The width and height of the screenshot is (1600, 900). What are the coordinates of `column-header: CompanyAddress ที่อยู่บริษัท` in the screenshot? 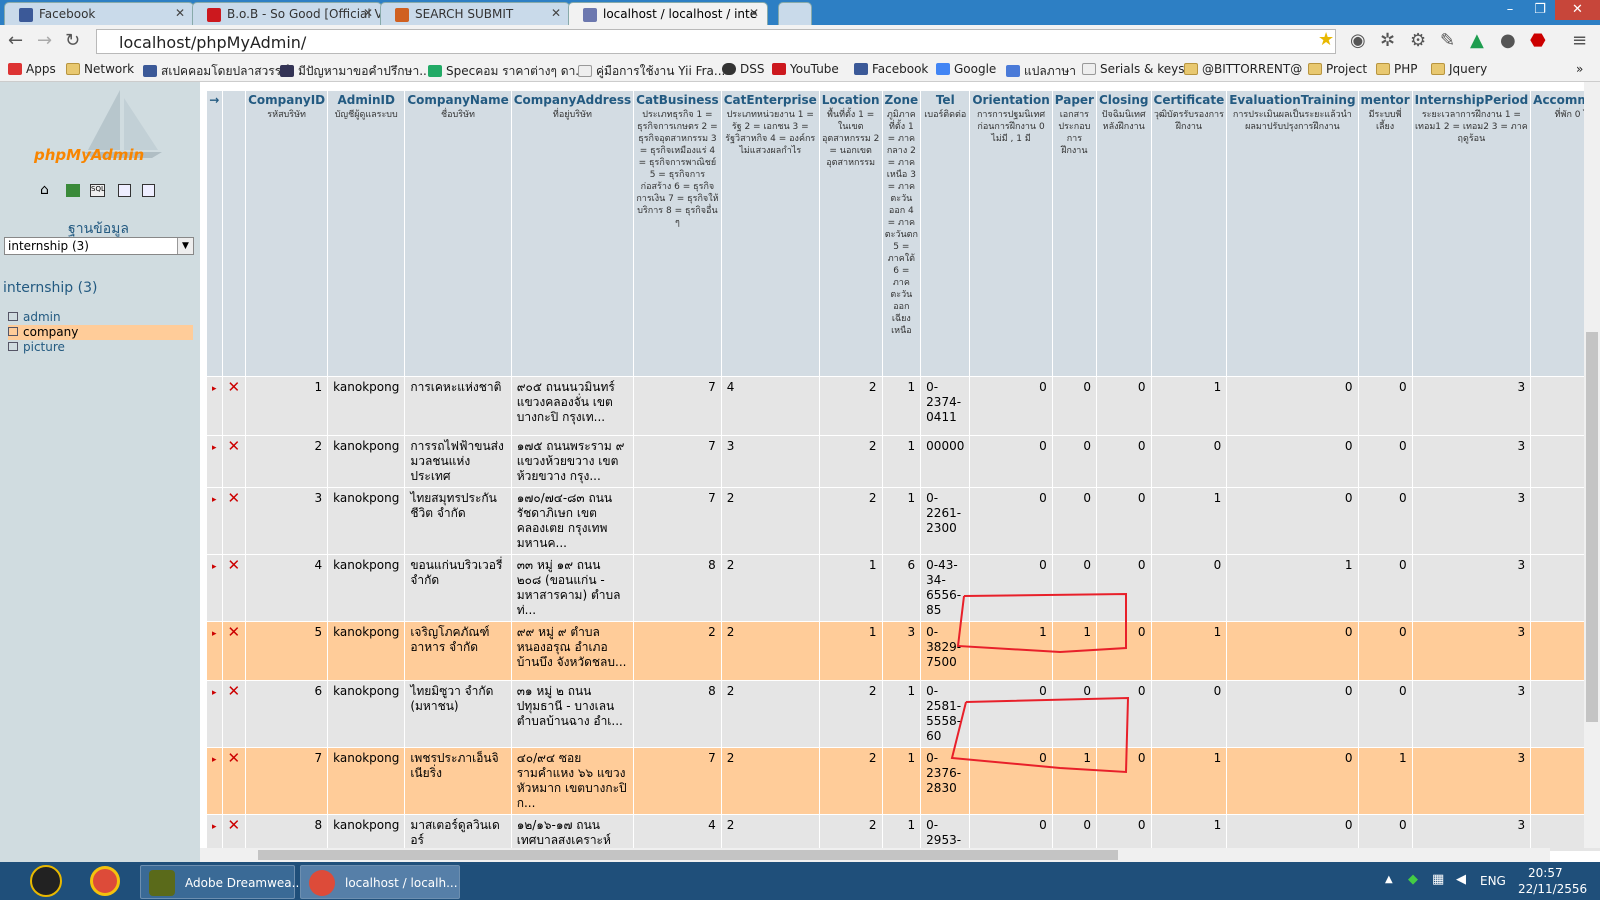 It's located at (572, 233).